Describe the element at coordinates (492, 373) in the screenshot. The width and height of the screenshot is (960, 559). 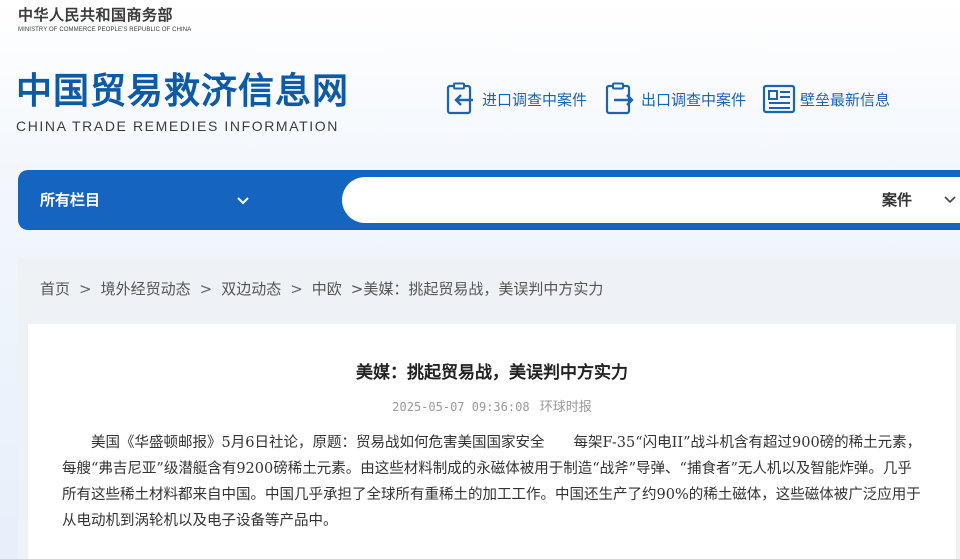
I see `article-title: 美媒：挑起贸易战，美误判中方实力` at that location.